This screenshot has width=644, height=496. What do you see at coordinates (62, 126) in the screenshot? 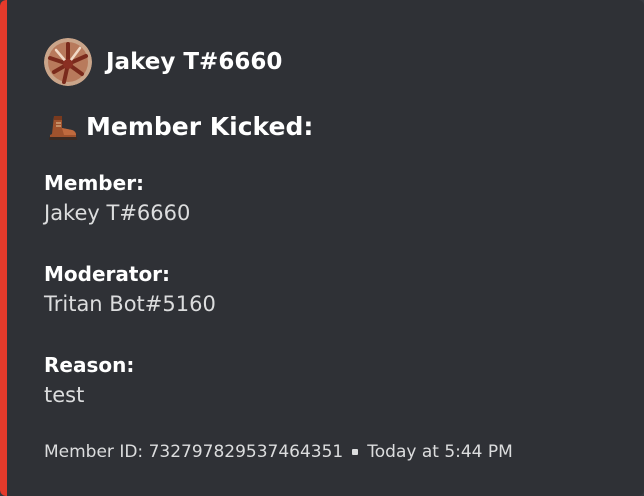
I see `boot-icon` at bounding box center [62, 126].